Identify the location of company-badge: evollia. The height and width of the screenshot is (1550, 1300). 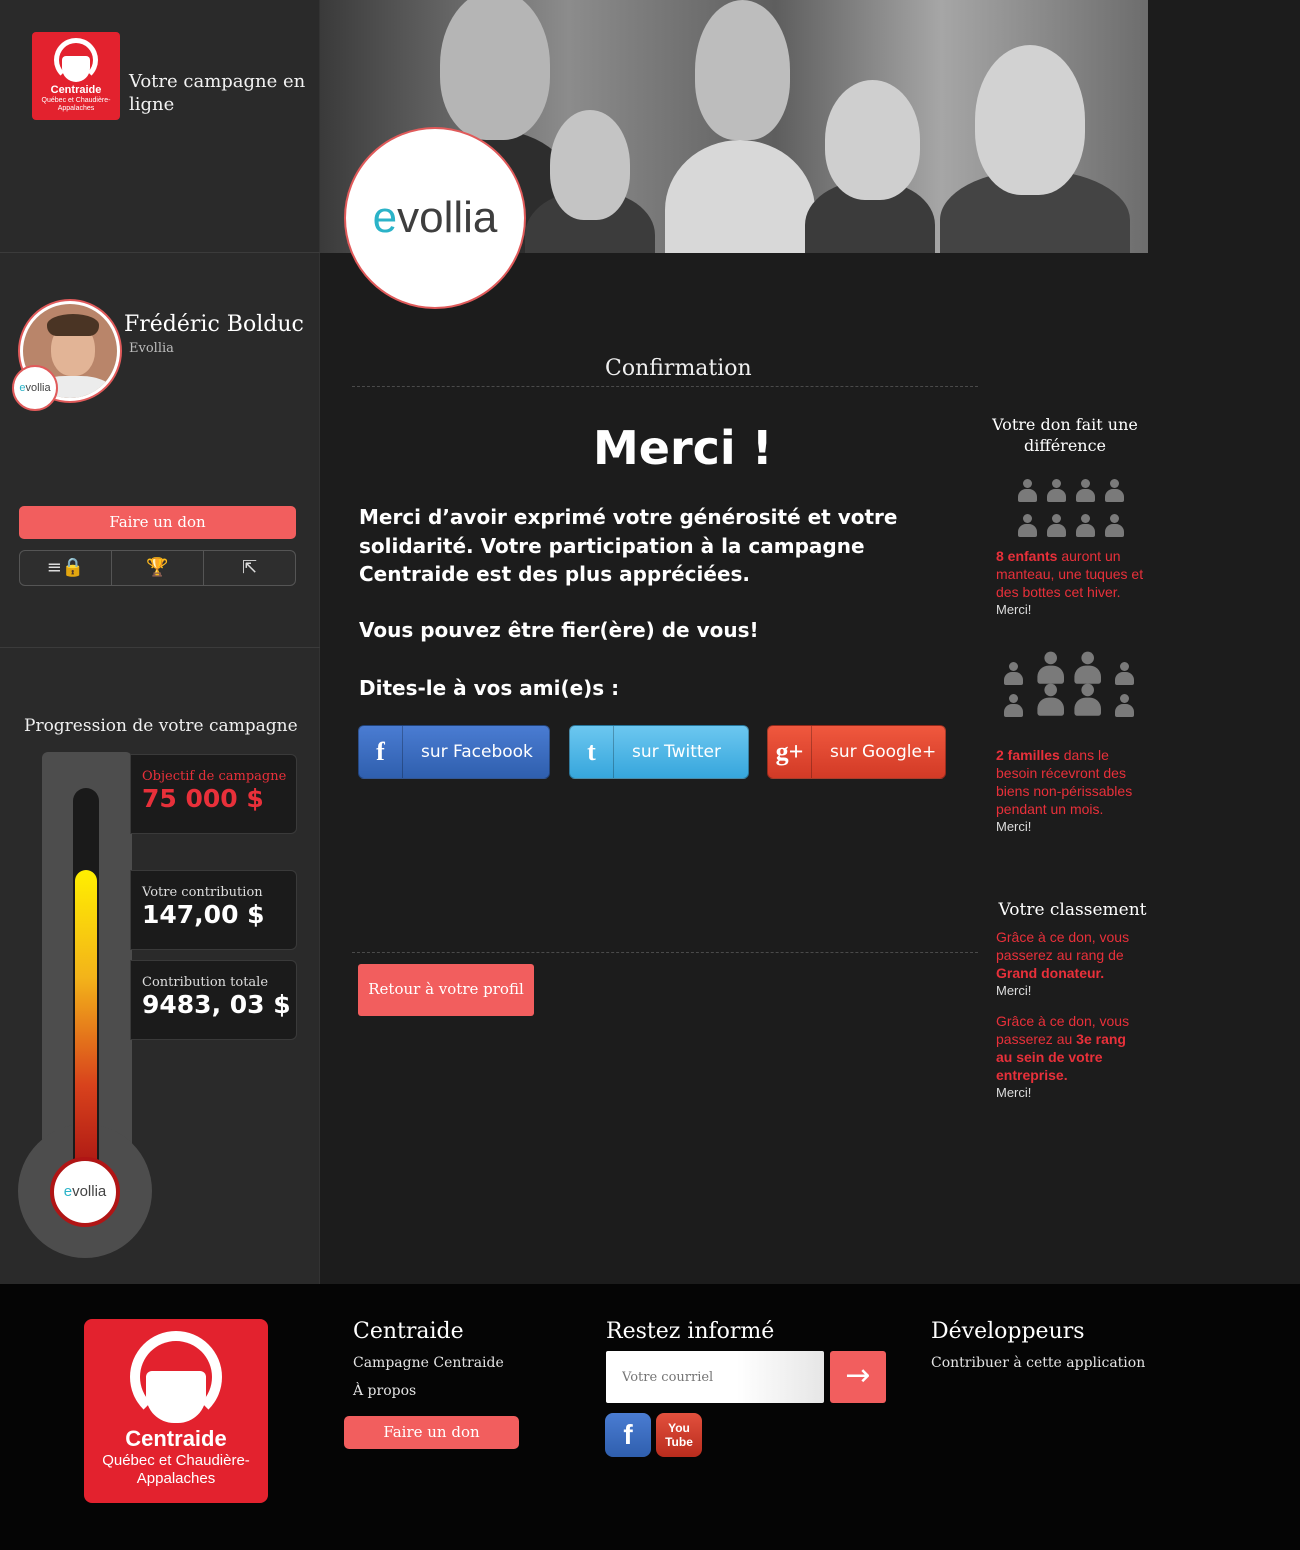
(35, 388).